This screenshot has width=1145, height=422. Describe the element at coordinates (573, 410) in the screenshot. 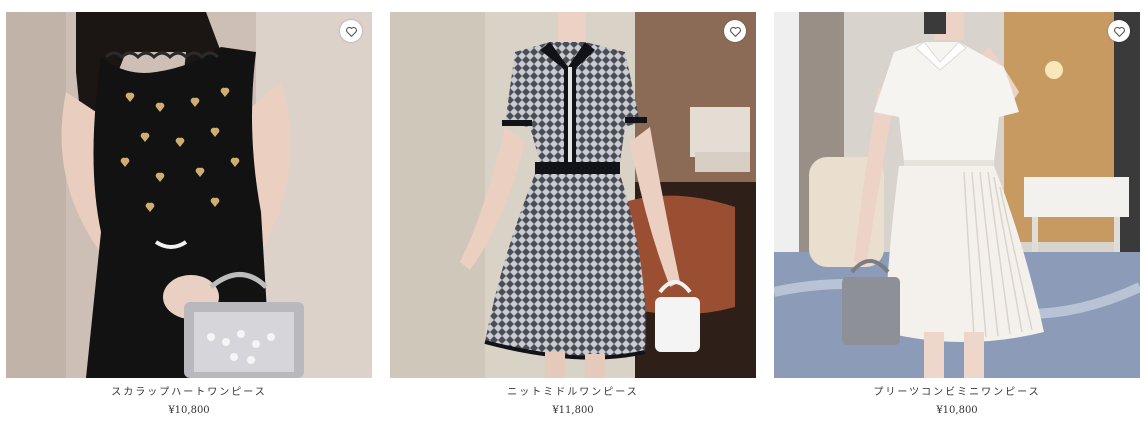

I see `product-price: ¥11,800` at that location.